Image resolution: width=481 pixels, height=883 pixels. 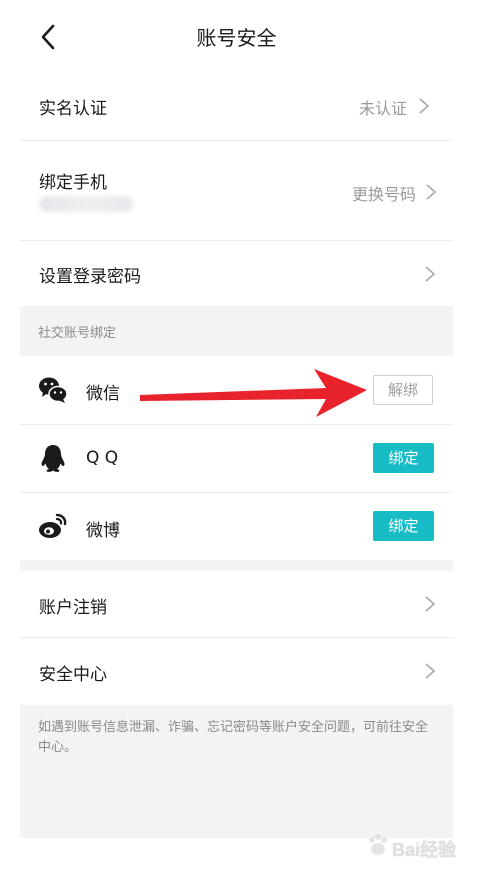 I want to click on row-phone: 绑定手机 更换号码, so click(x=236, y=190).